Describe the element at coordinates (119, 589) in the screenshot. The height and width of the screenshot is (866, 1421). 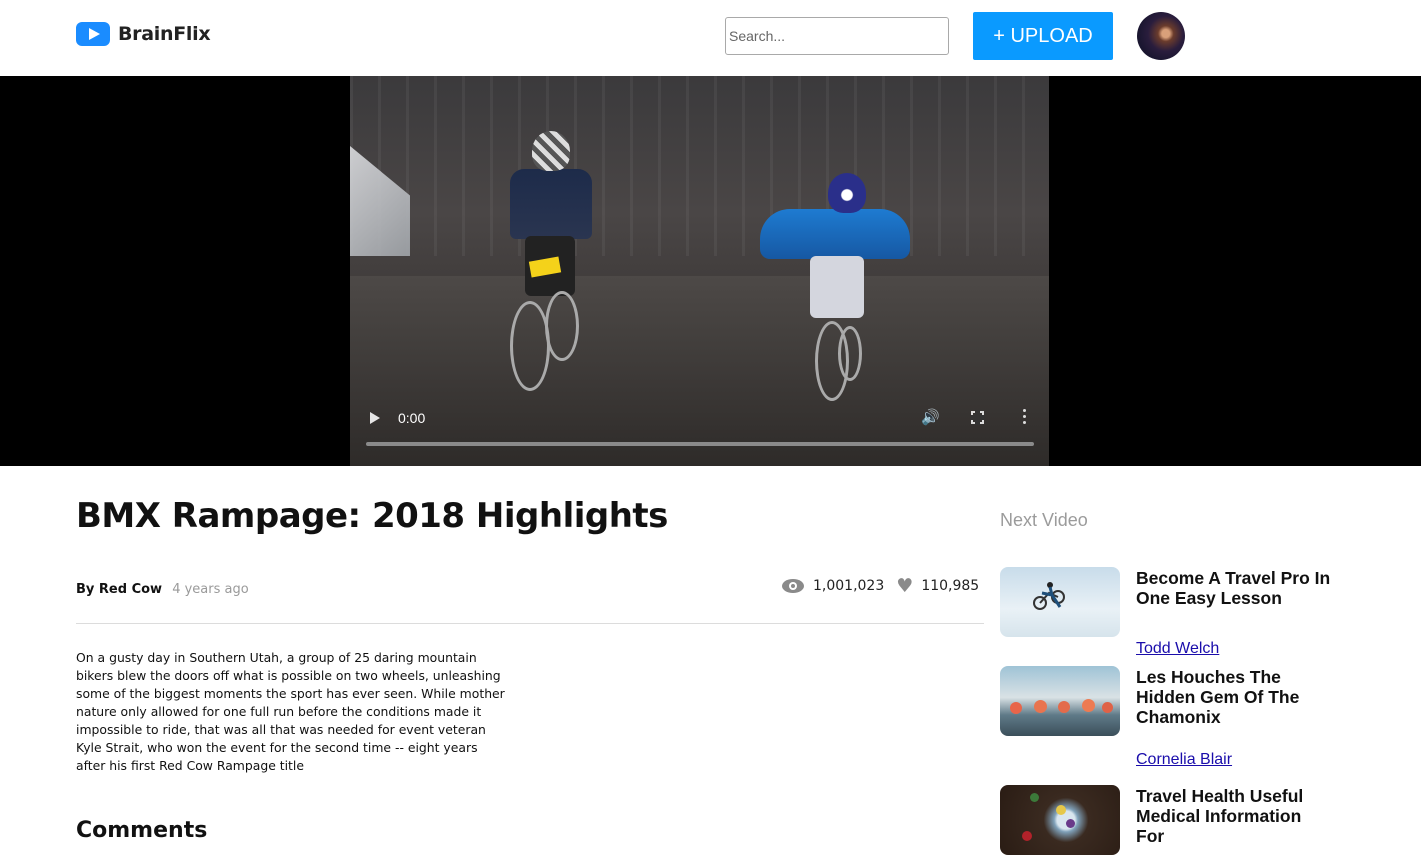
I see `video-author: By Red Cow` at that location.